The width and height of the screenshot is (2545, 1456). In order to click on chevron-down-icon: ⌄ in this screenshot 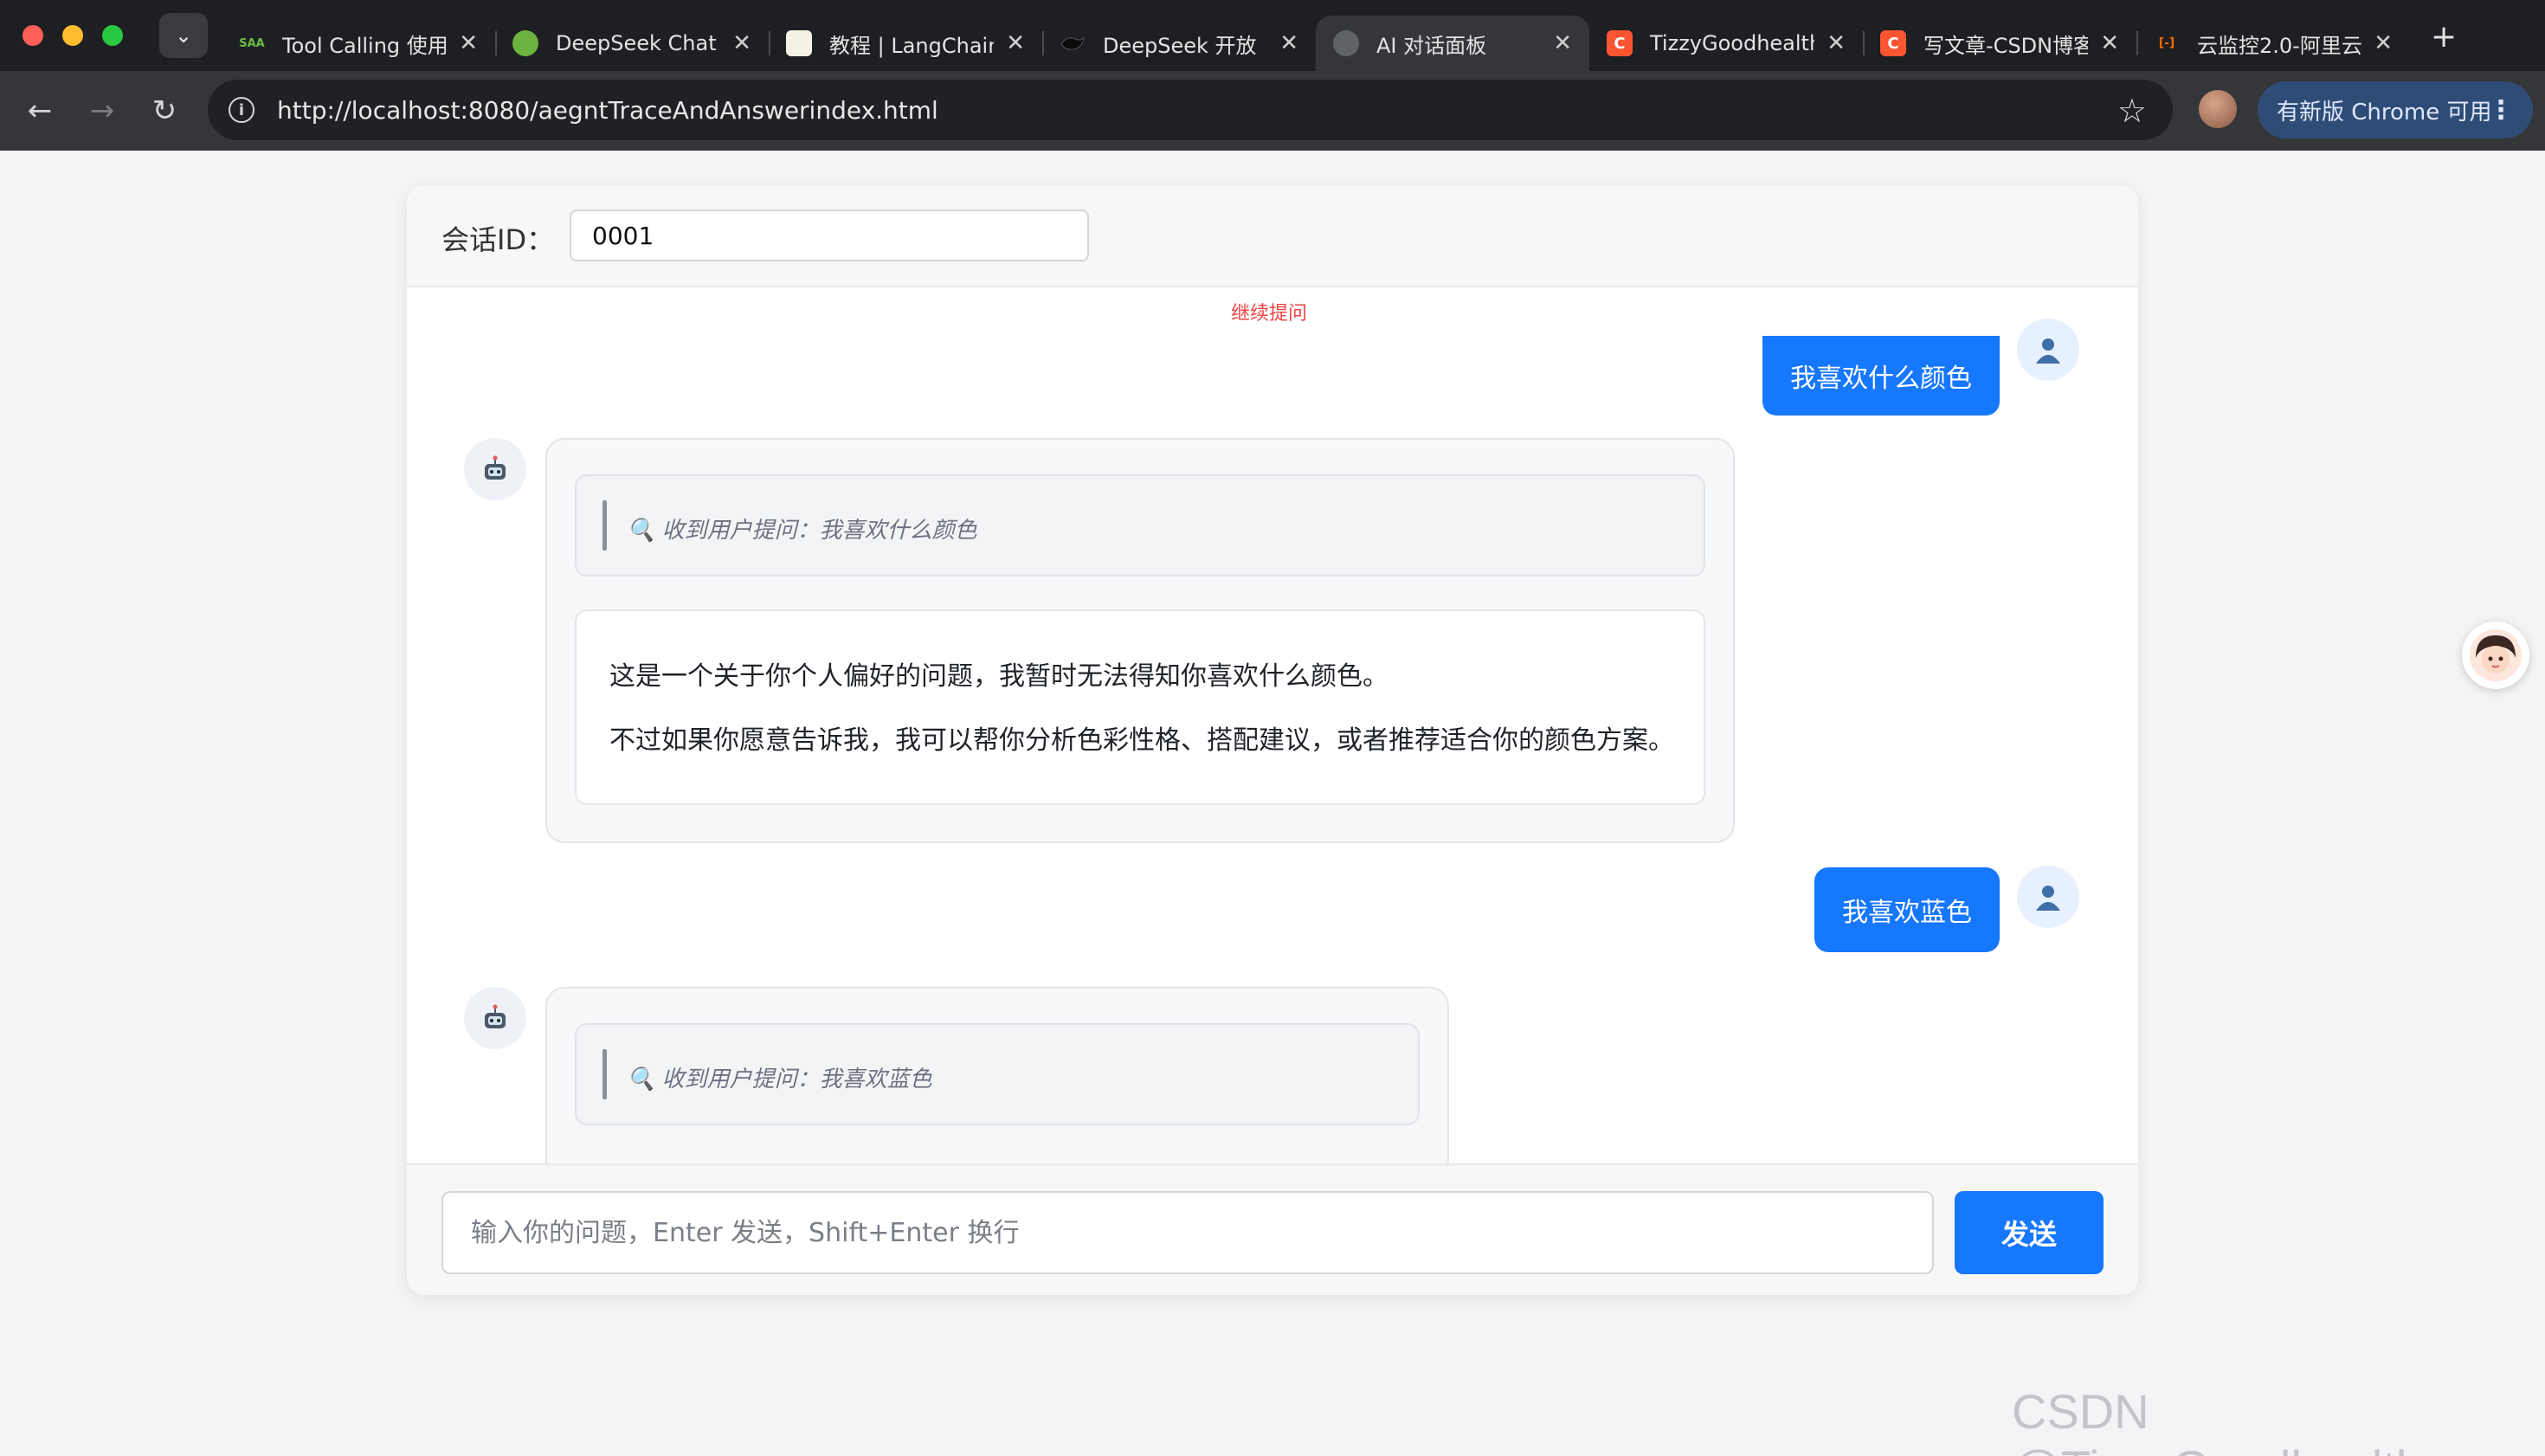, I will do `click(184, 35)`.